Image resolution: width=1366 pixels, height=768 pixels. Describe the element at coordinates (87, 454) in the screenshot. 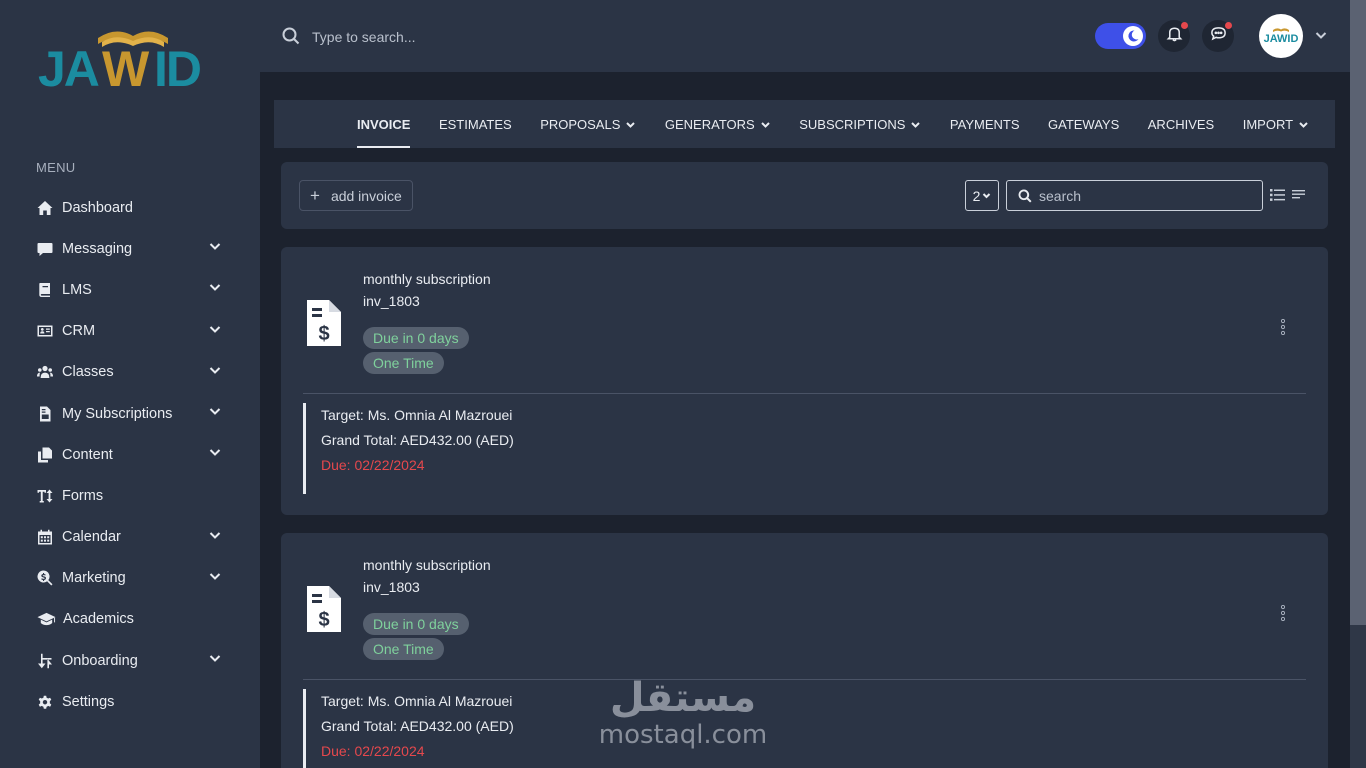

I see `sidebar-item-label: Content` at that location.